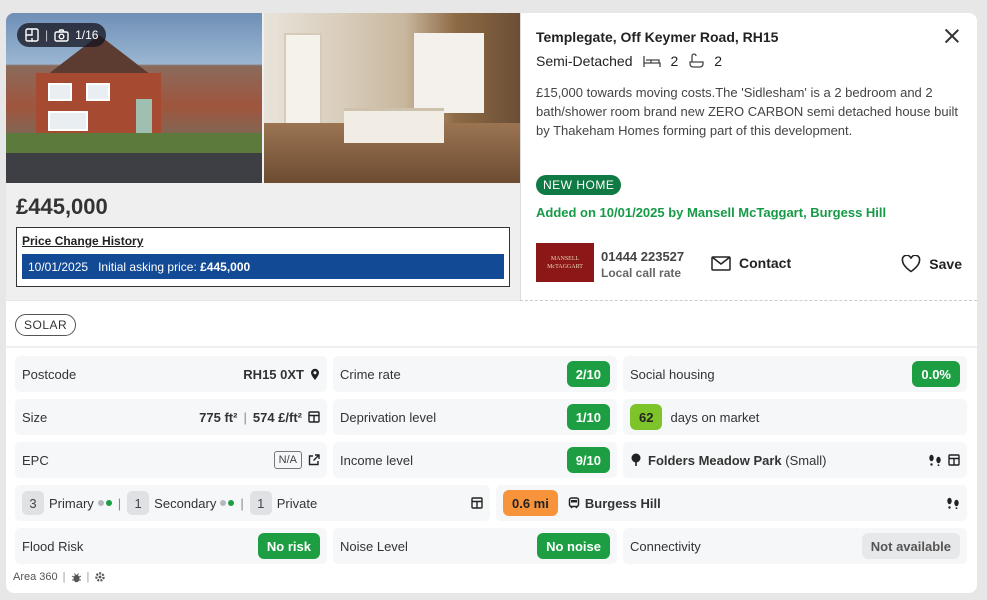  What do you see at coordinates (138, 503) in the screenshot?
I see `secondary-count: 1` at bounding box center [138, 503].